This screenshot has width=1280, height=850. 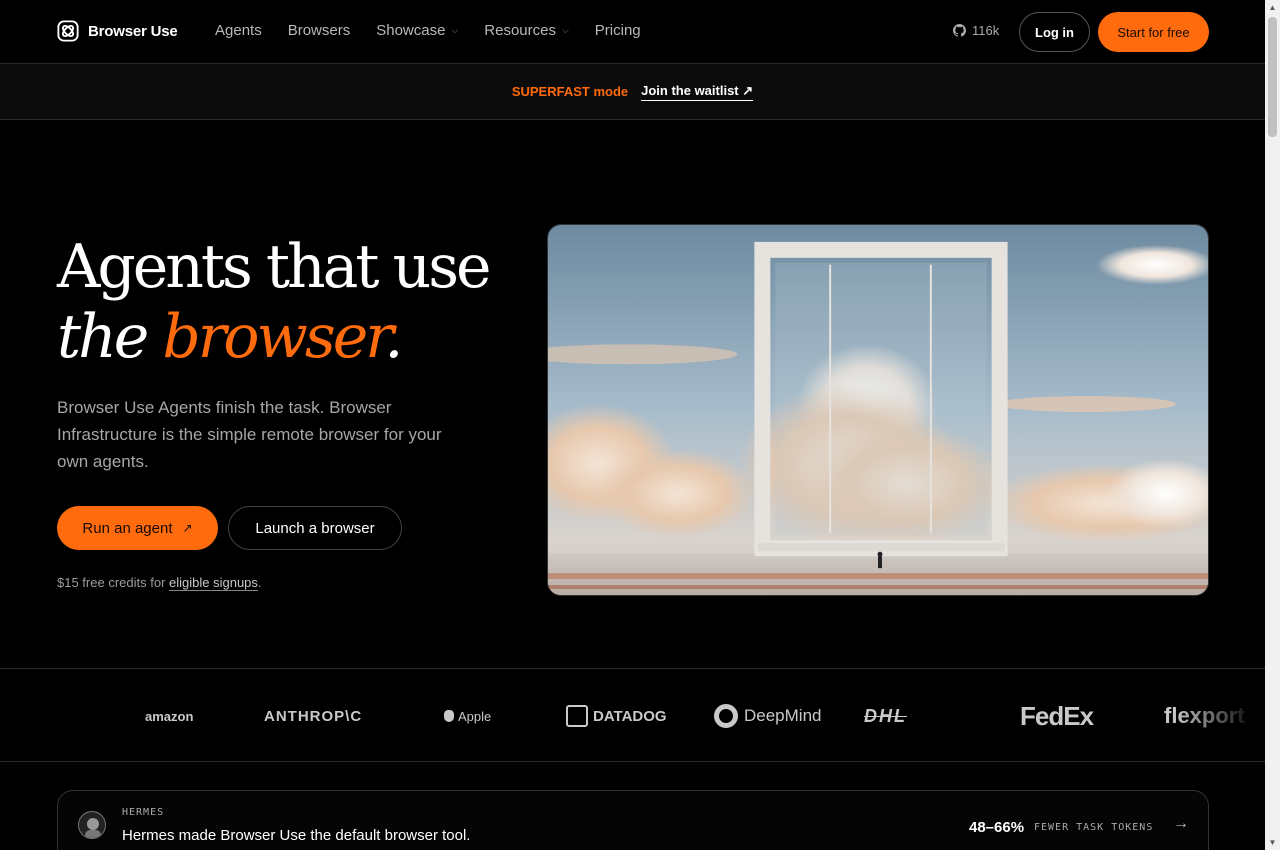 What do you see at coordinates (520, 30) in the screenshot?
I see `nav-link-label: Resources` at bounding box center [520, 30].